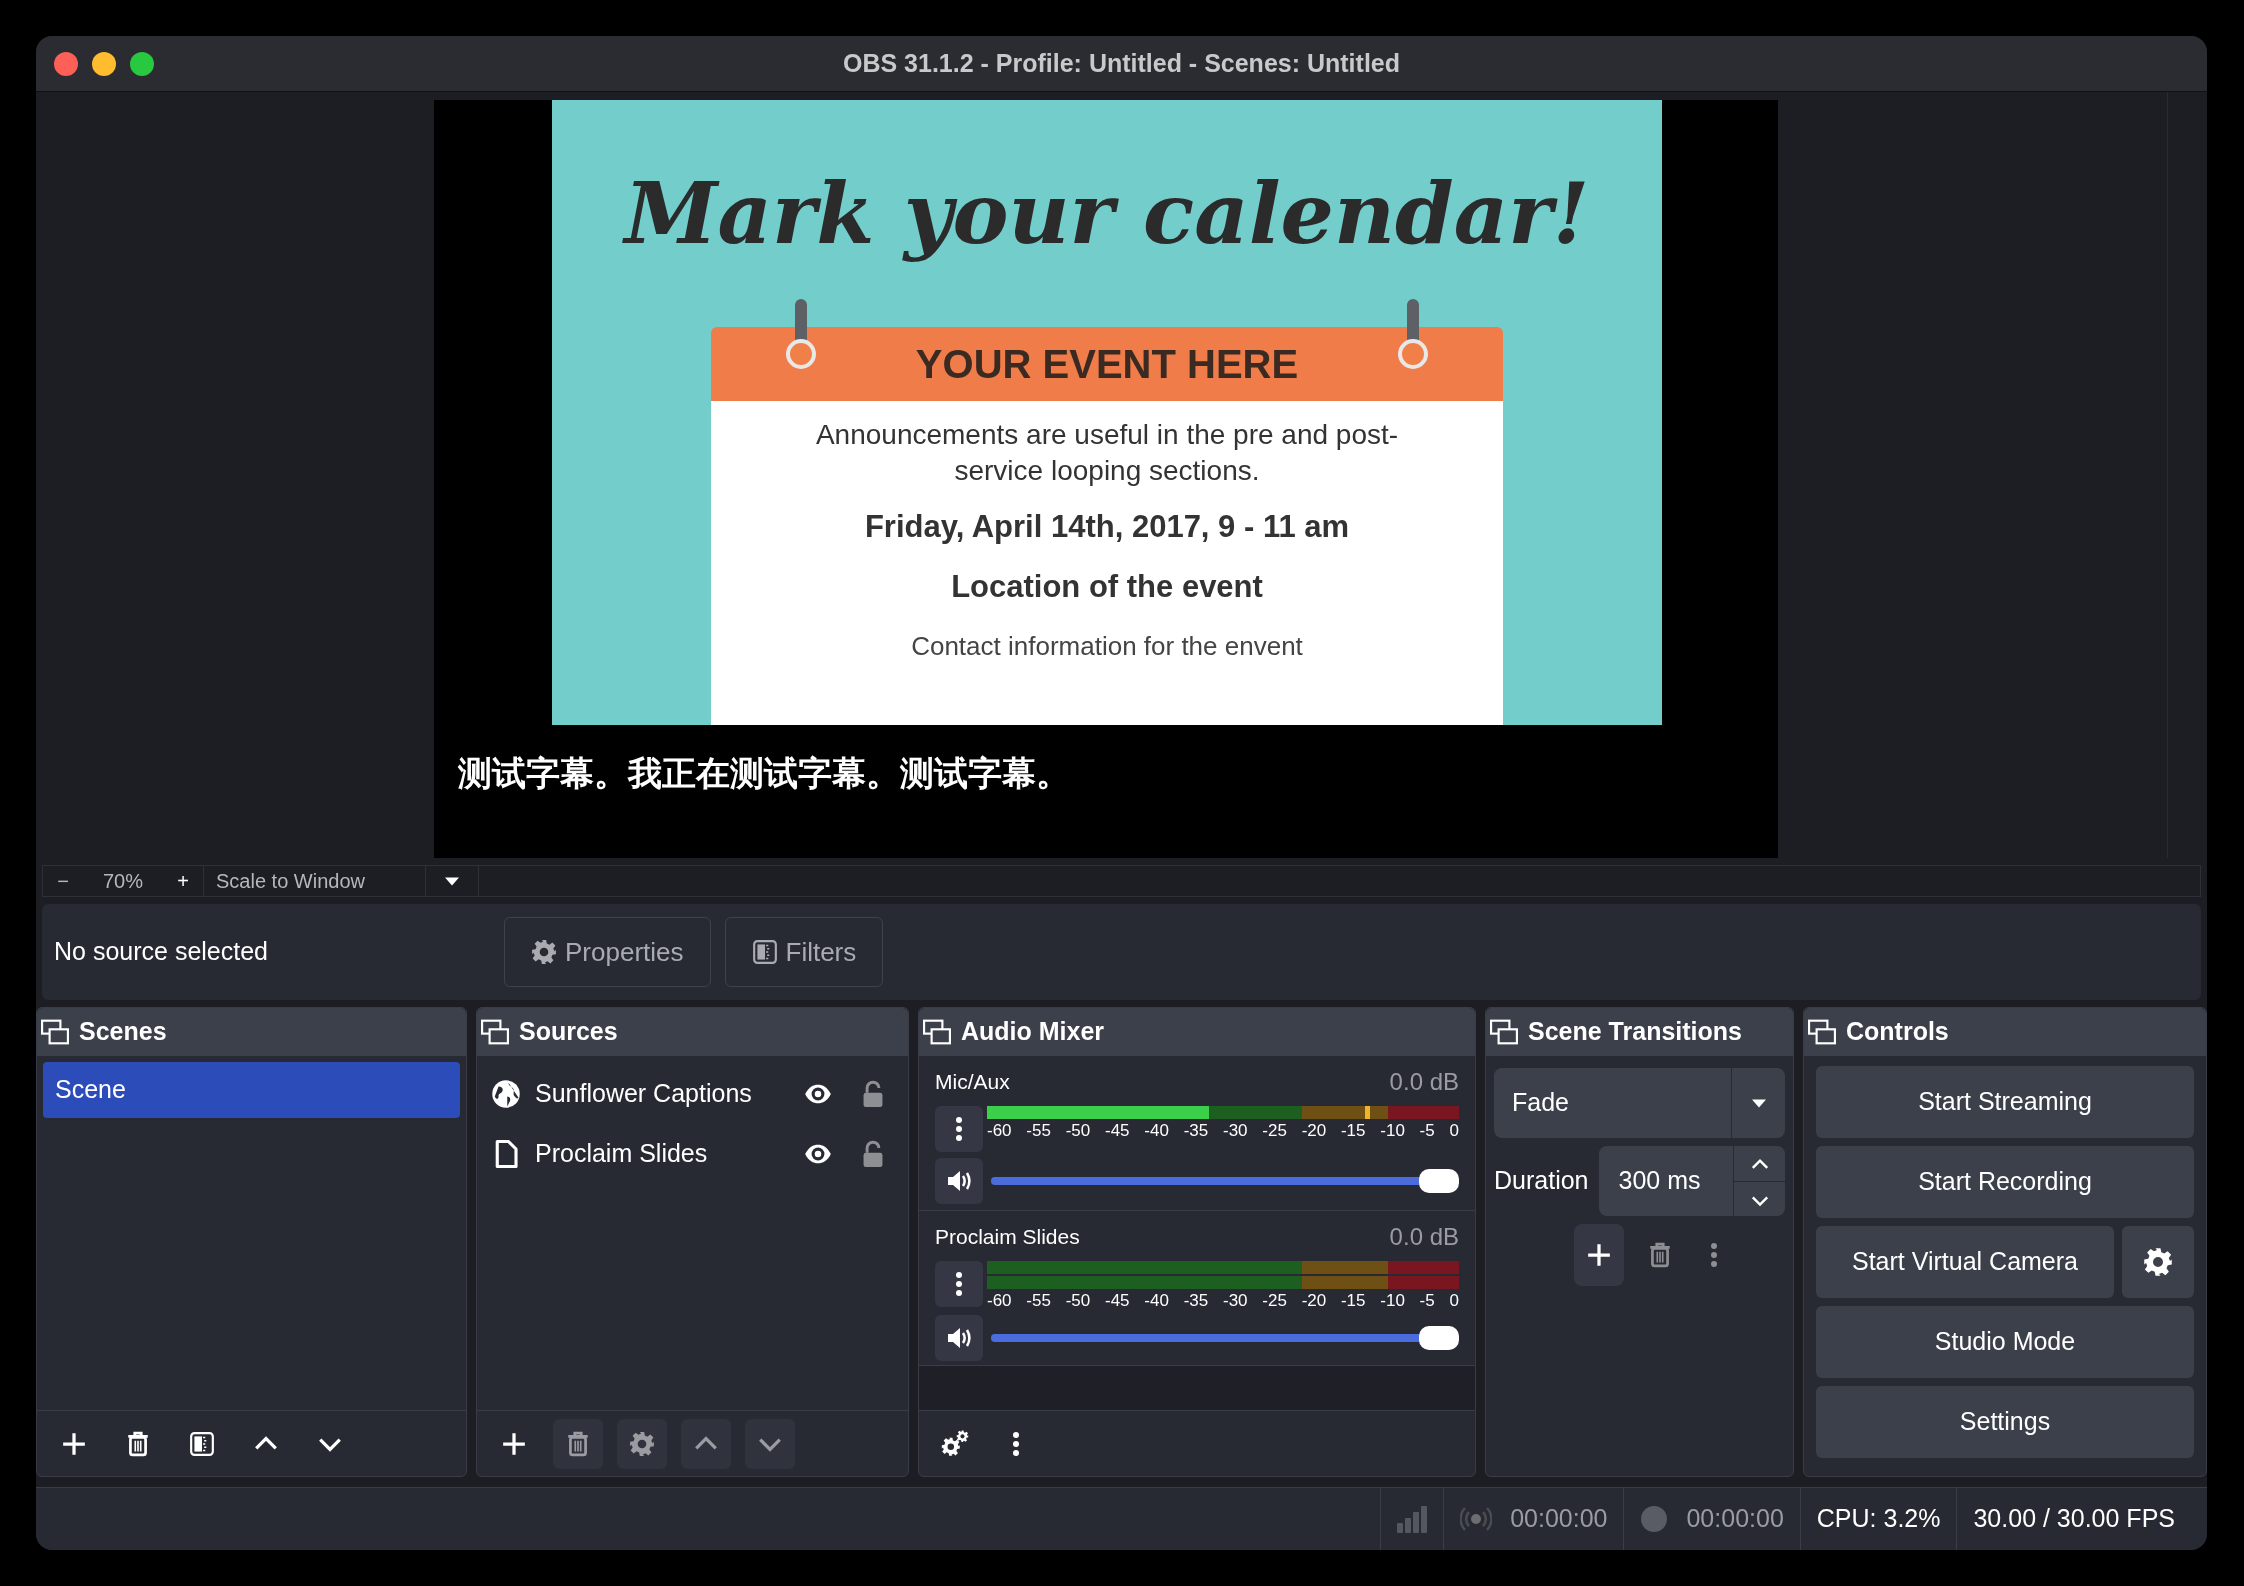  Describe the element at coordinates (142, 63) in the screenshot. I see `zoom-button` at that location.